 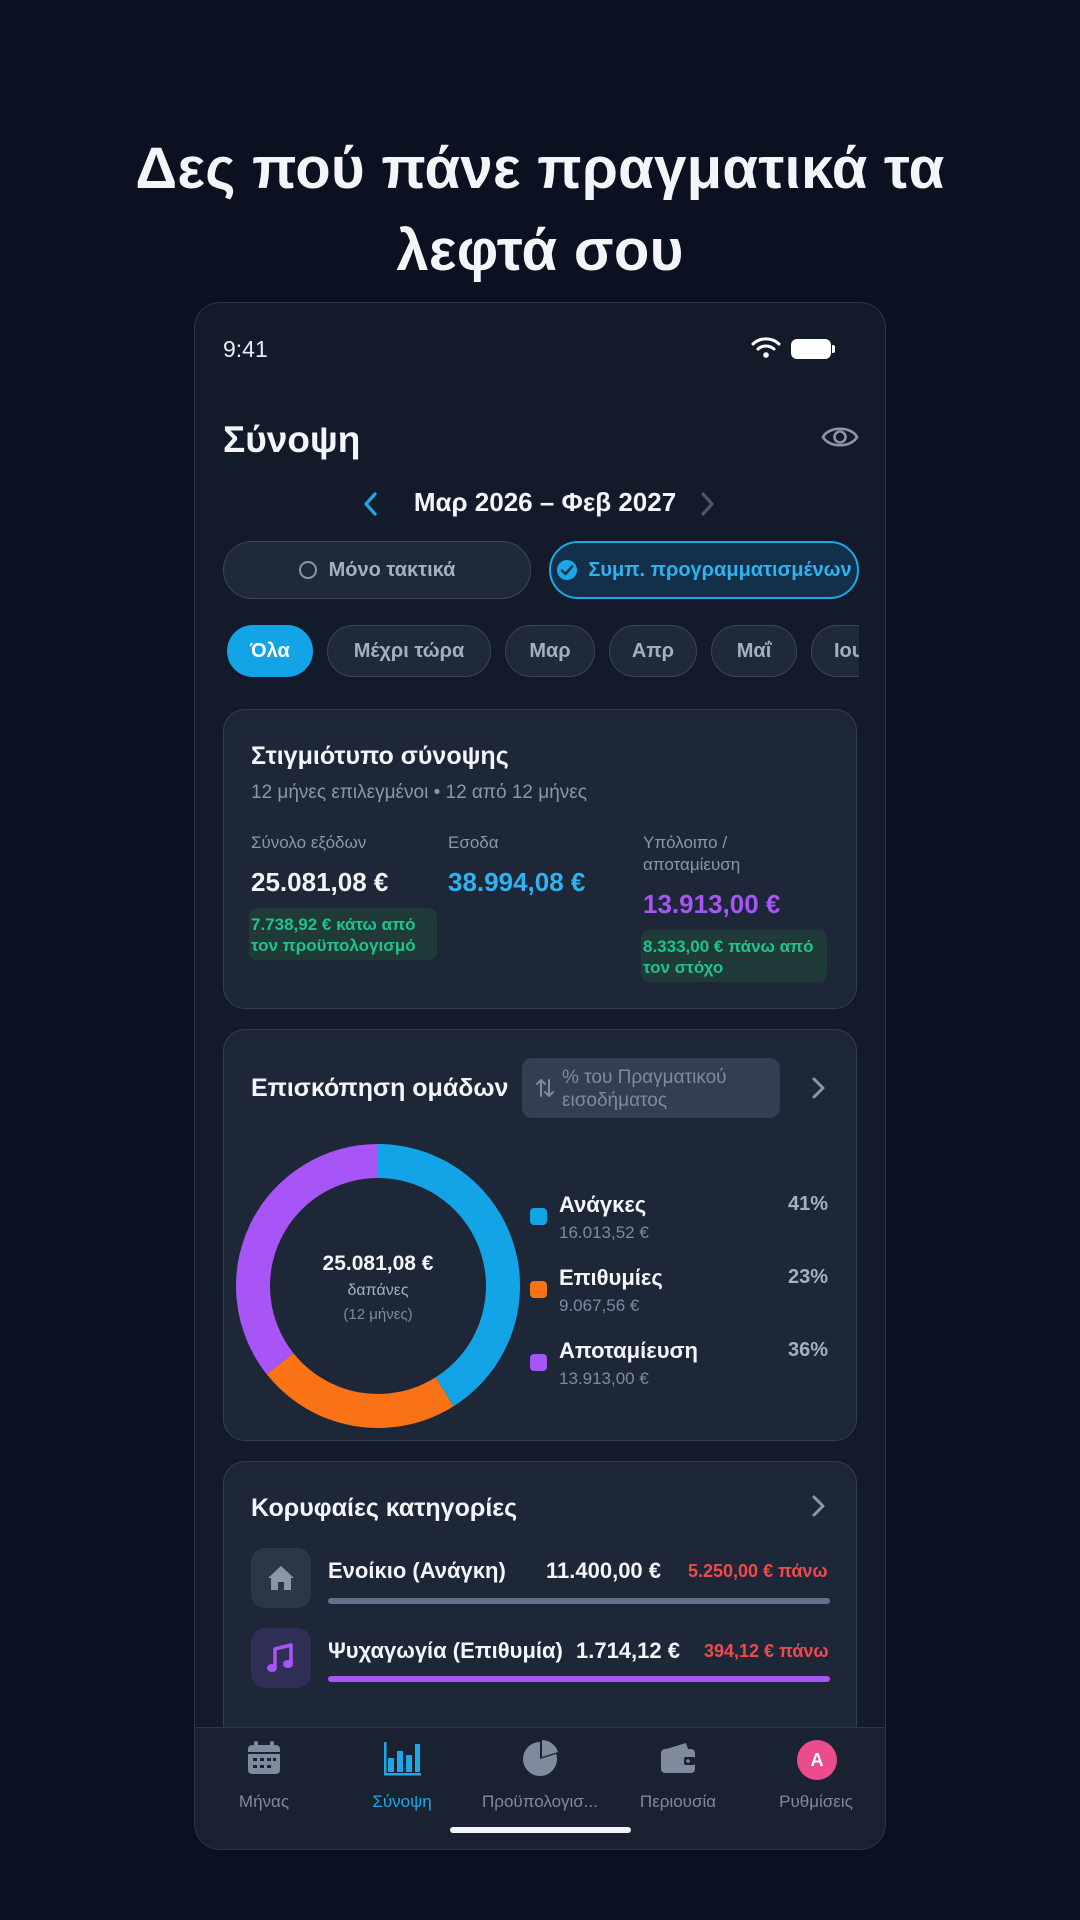 What do you see at coordinates (644, 1077) in the screenshot?
I see `sort-line: % του Πραγματικού` at bounding box center [644, 1077].